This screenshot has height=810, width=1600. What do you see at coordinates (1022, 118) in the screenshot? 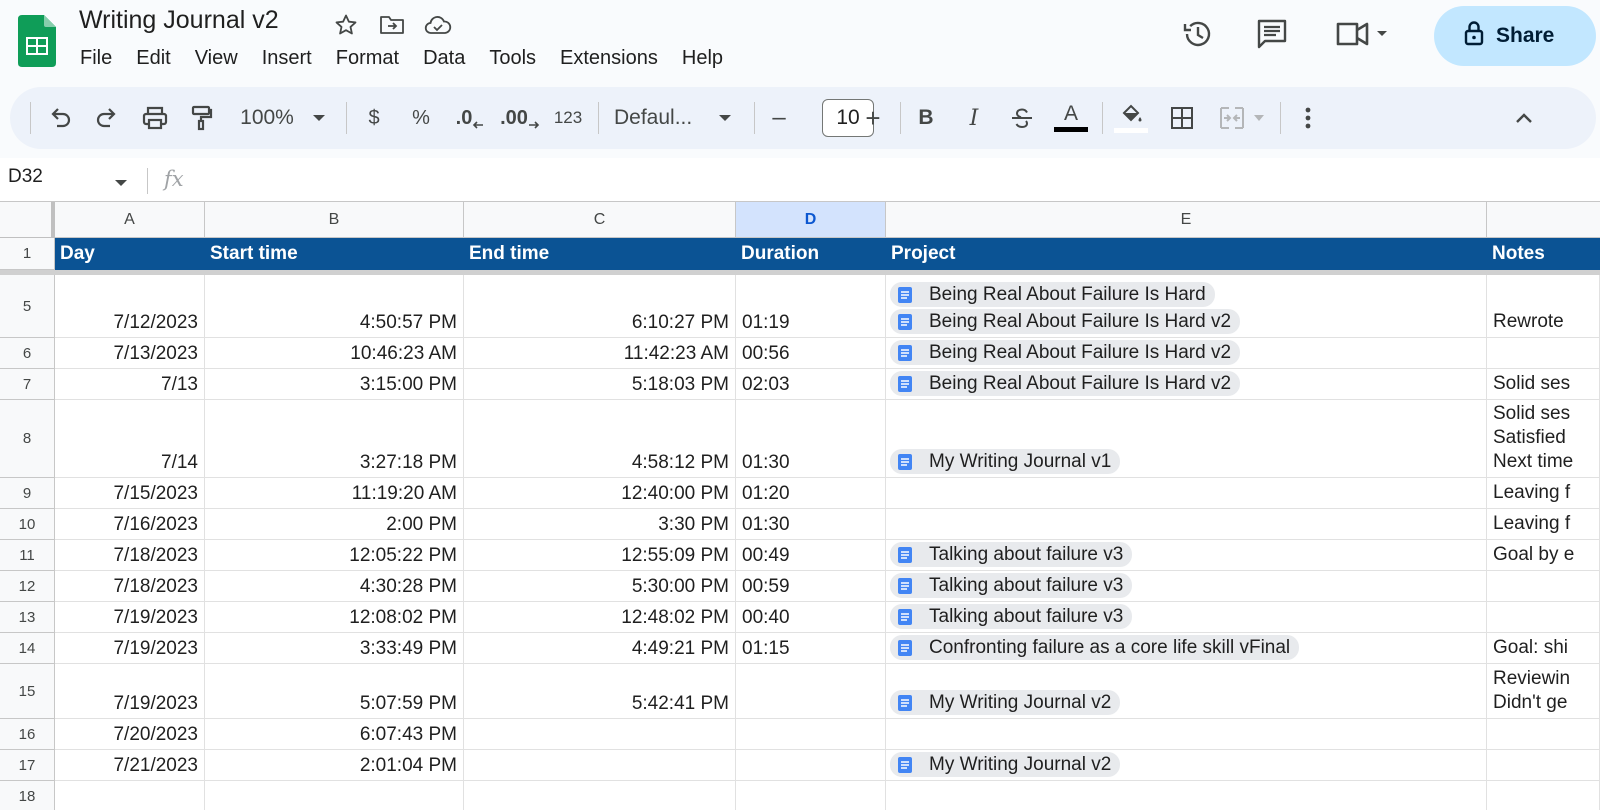
I see `strikethrough-icon` at bounding box center [1022, 118].